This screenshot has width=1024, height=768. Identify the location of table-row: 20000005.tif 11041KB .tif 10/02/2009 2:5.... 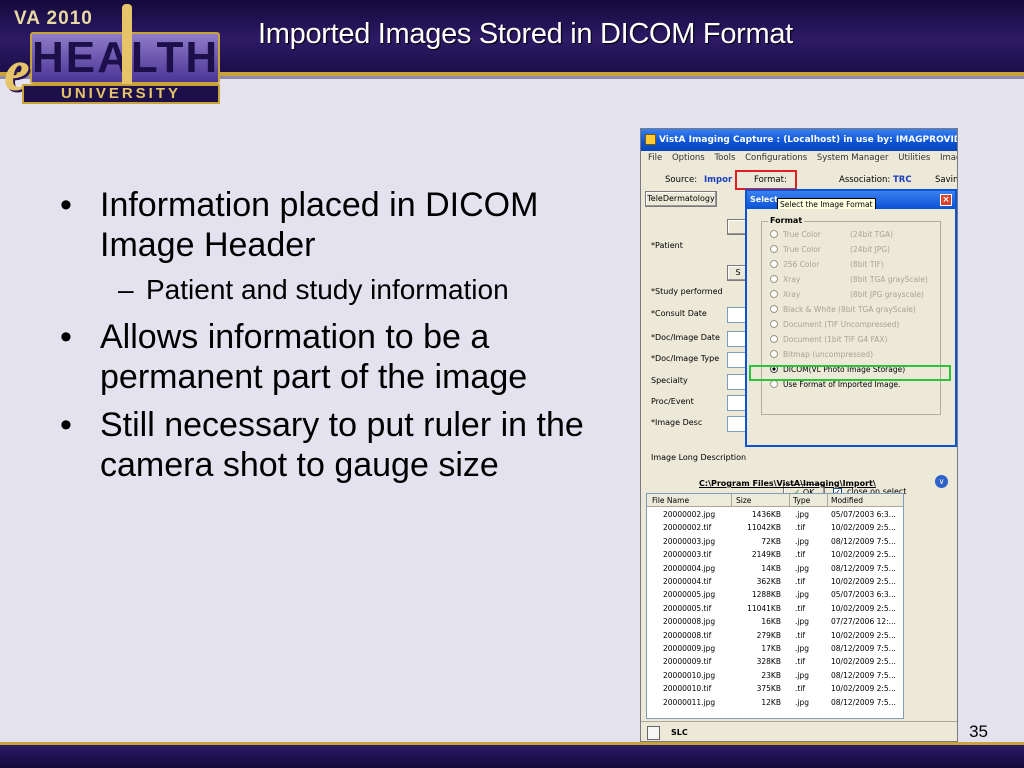
(775, 609).